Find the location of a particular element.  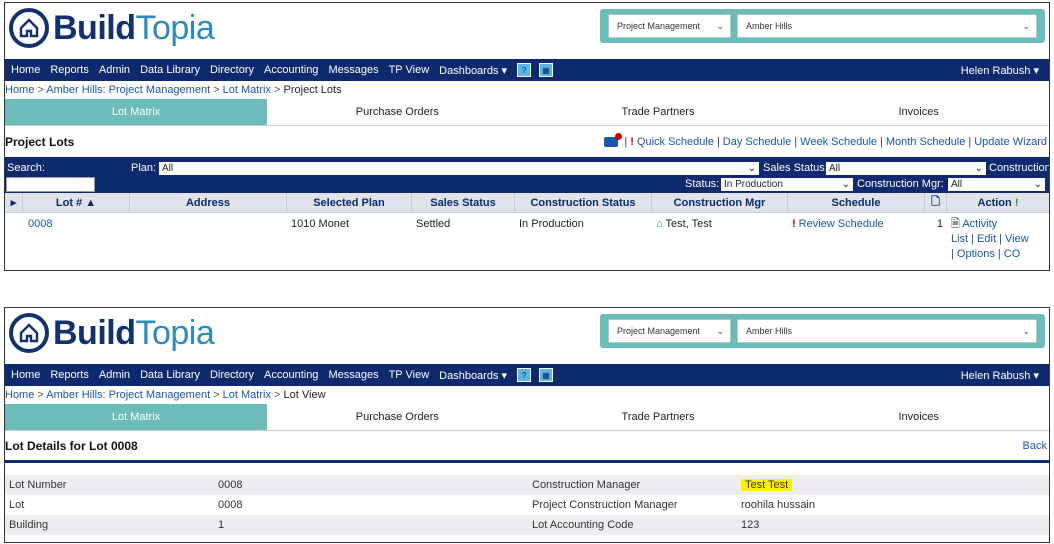

activity-link: Activity is located at coordinates (979, 224).